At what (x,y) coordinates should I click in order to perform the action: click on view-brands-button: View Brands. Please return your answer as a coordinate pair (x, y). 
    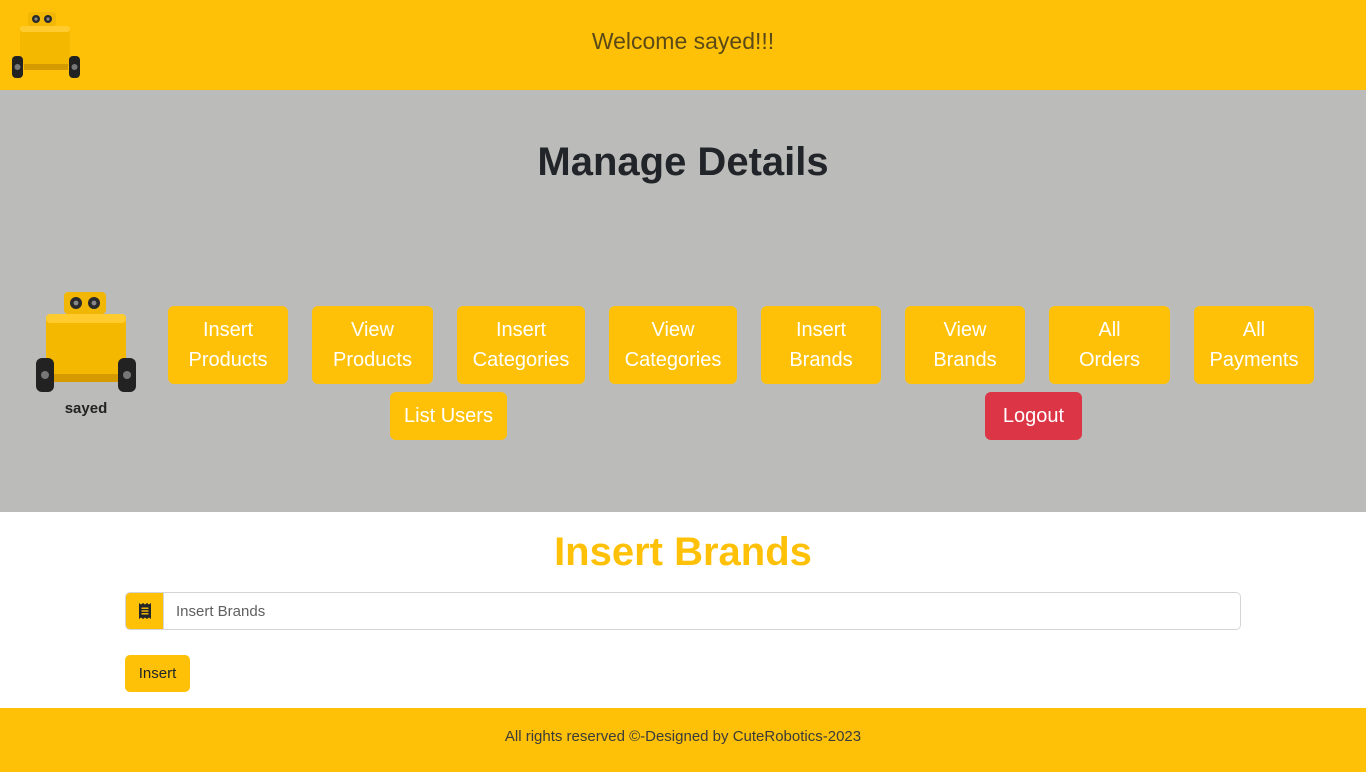
    Looking at the image, I should click on (965, 345).